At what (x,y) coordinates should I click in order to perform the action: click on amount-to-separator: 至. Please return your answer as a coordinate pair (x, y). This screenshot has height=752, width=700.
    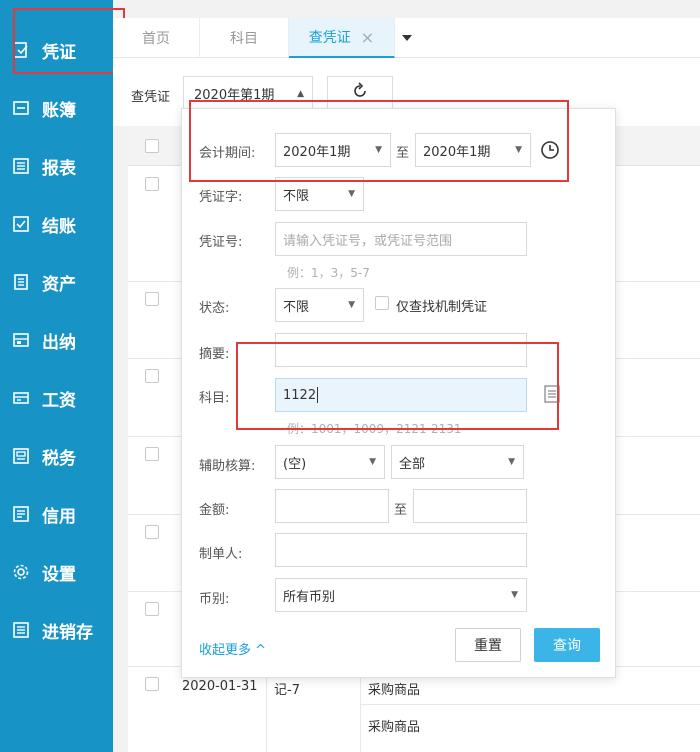
    Looking at the image, I should click on (401, 510).